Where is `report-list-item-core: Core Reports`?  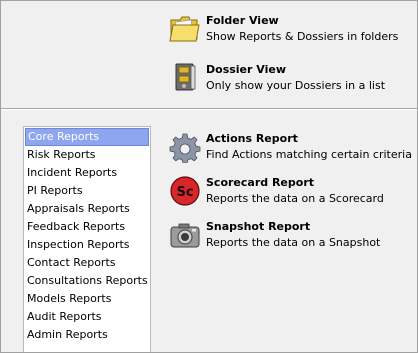 report-list-item-core: Core Reports is located at coordinates (87, 137).